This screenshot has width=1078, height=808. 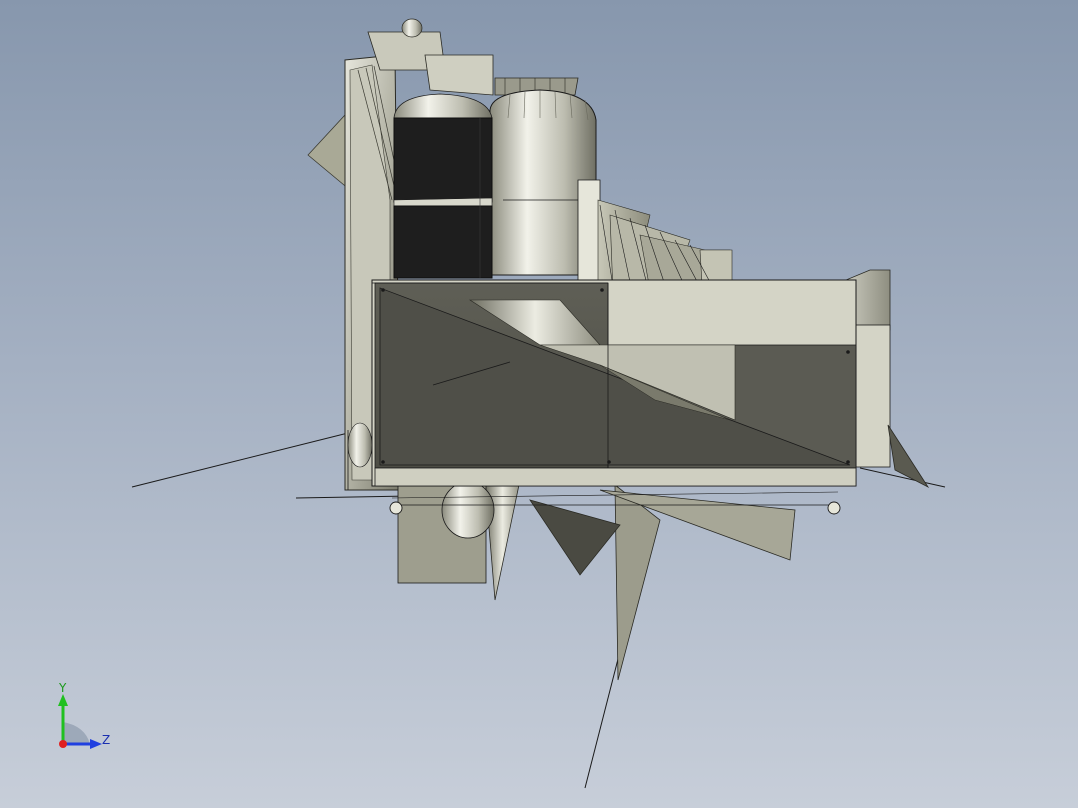 What do you see at coordinates (872, 396) in the screenshot?
I see `right-end-cap` at bounding box center [872, 396].